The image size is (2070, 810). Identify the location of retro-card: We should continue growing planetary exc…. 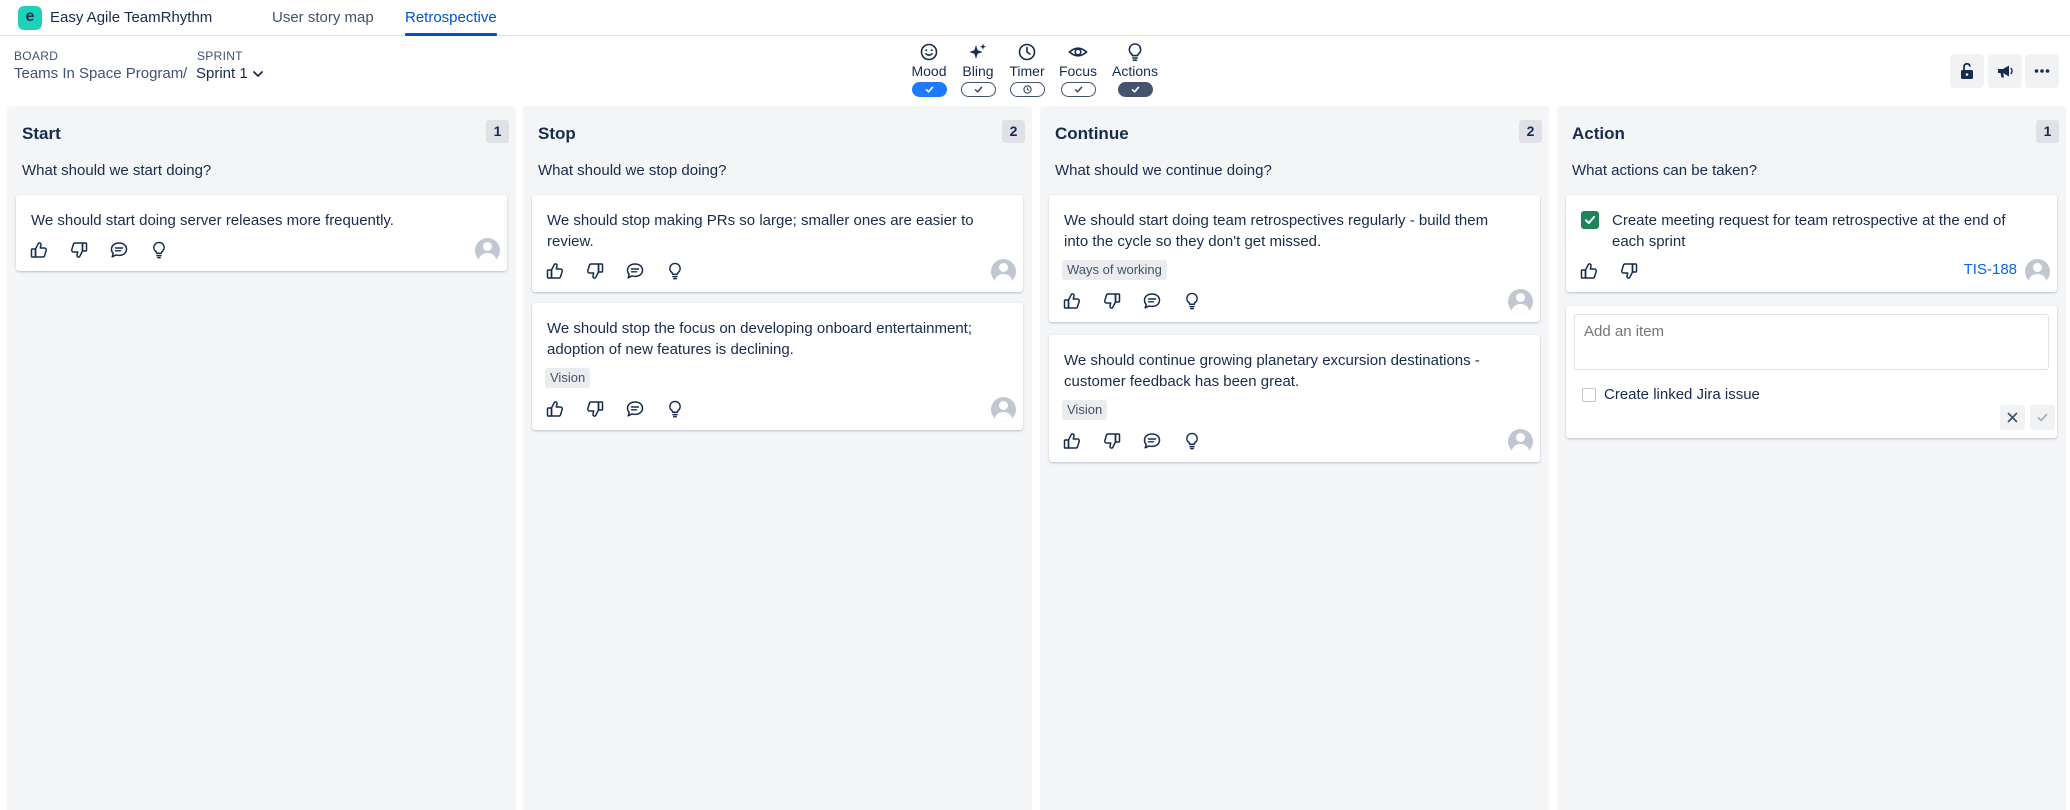
(1294, 398).